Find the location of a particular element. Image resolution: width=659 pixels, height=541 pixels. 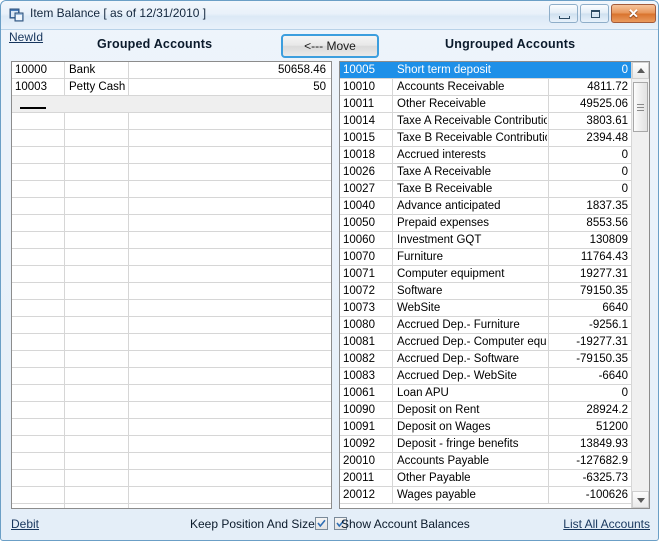

cell-account-id: 10081 is located at coordinates (359, 342).